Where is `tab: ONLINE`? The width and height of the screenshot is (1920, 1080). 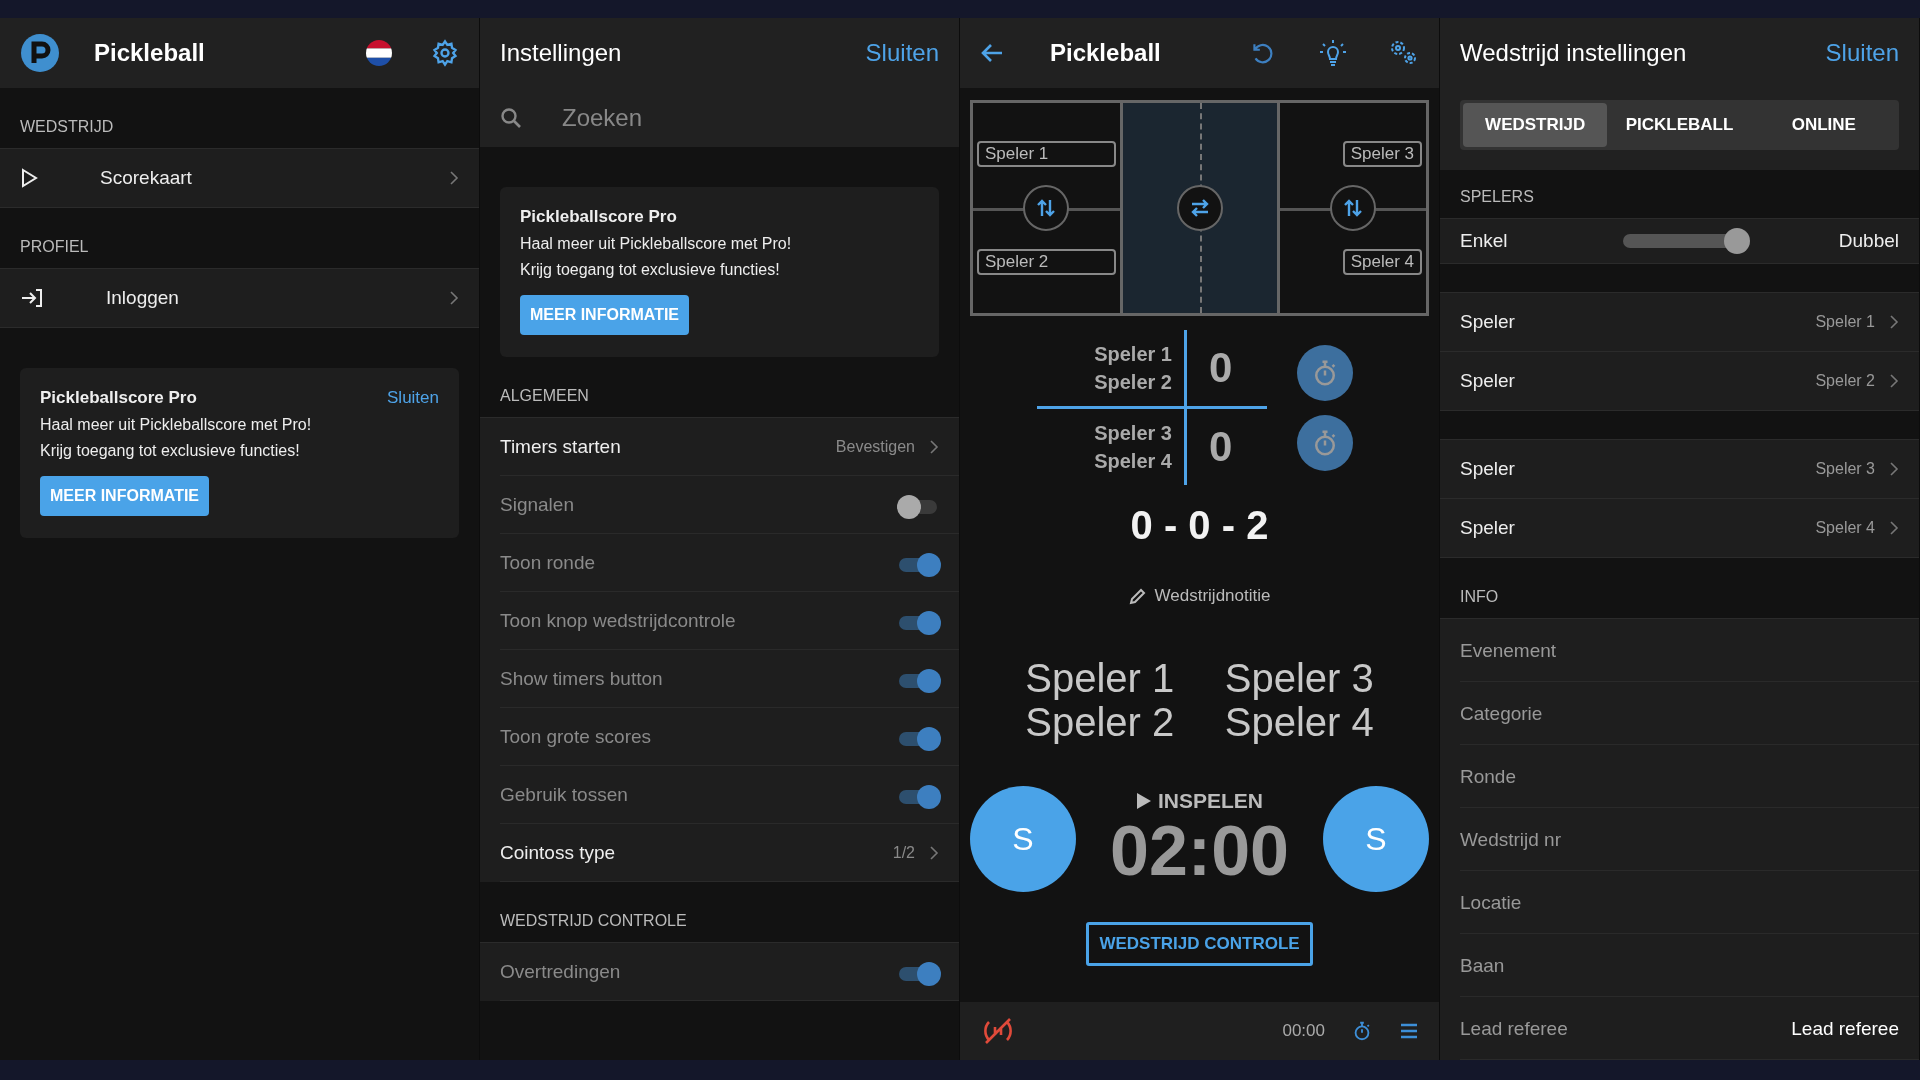 tab: ONLINE is located at coordinates (1823, 125).